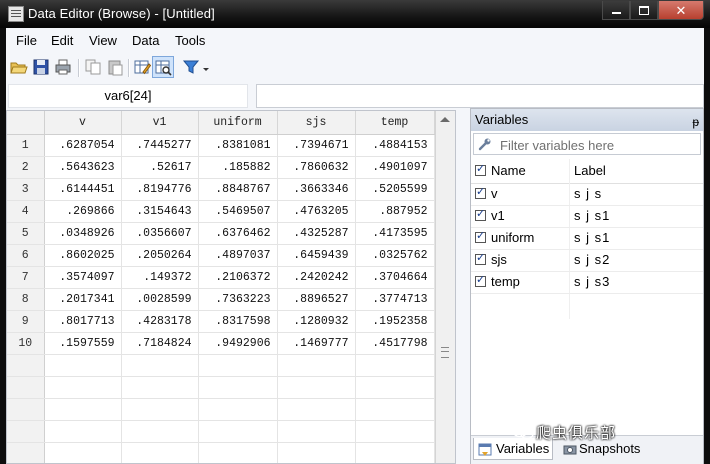 This screenshot has height=464, width=710. Describe the element at coordinates (238, 211) in the screenshot. I see `cell-uniform: .5469507` at that location.